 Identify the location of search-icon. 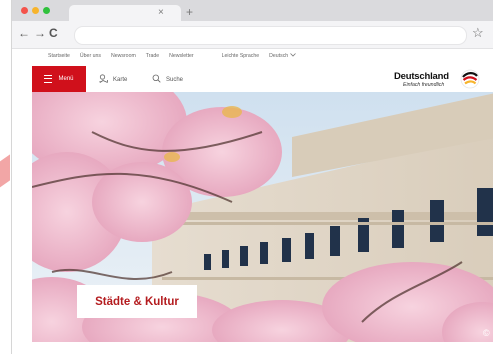
(156, 79).